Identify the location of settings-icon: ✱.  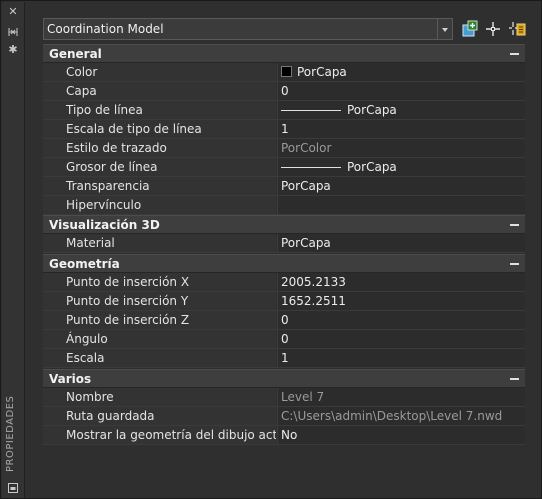
(13, 50).